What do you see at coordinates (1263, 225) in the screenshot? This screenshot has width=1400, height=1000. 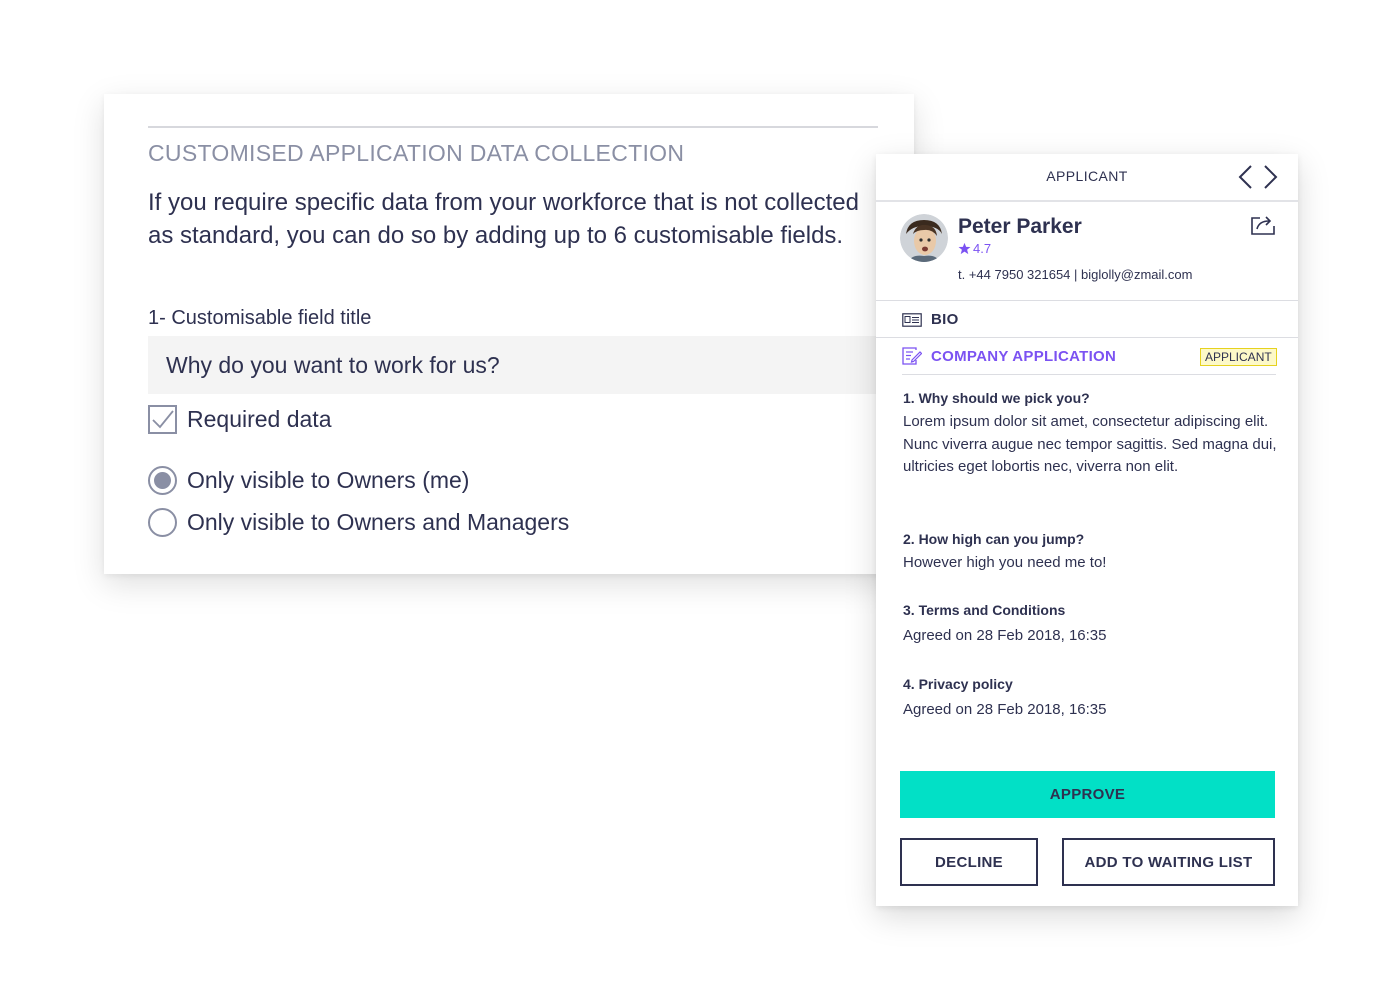 I see `share-icon` at bounding box center [1263, 225].